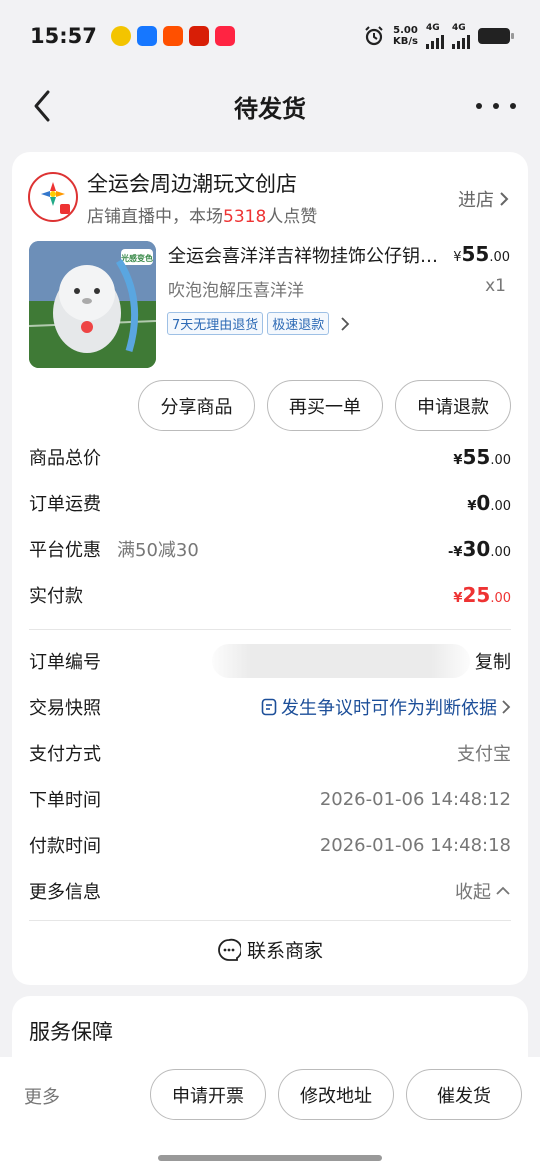 The width and height of the screenshot is (540, 1172). What do you see at coordinates (270, 891) in the screenshot?
I see `more-info-row: 更多信息 收起` at bounding box center [270, 891].